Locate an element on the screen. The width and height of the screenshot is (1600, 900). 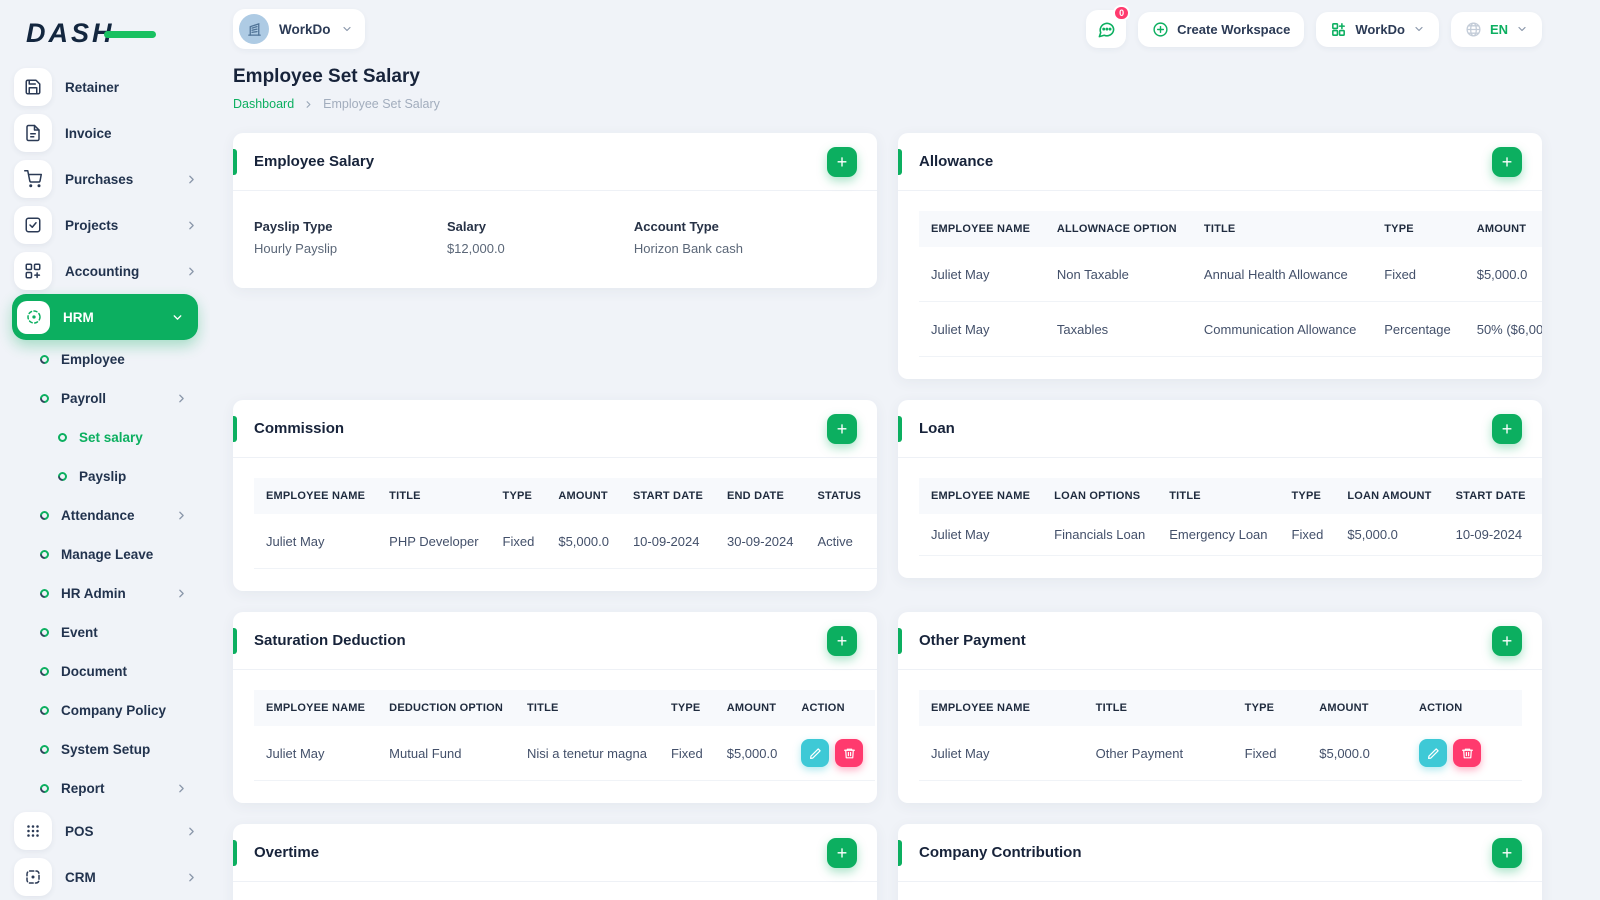
sidebar-item-projects: Projects is located at coordinates (111, 225).